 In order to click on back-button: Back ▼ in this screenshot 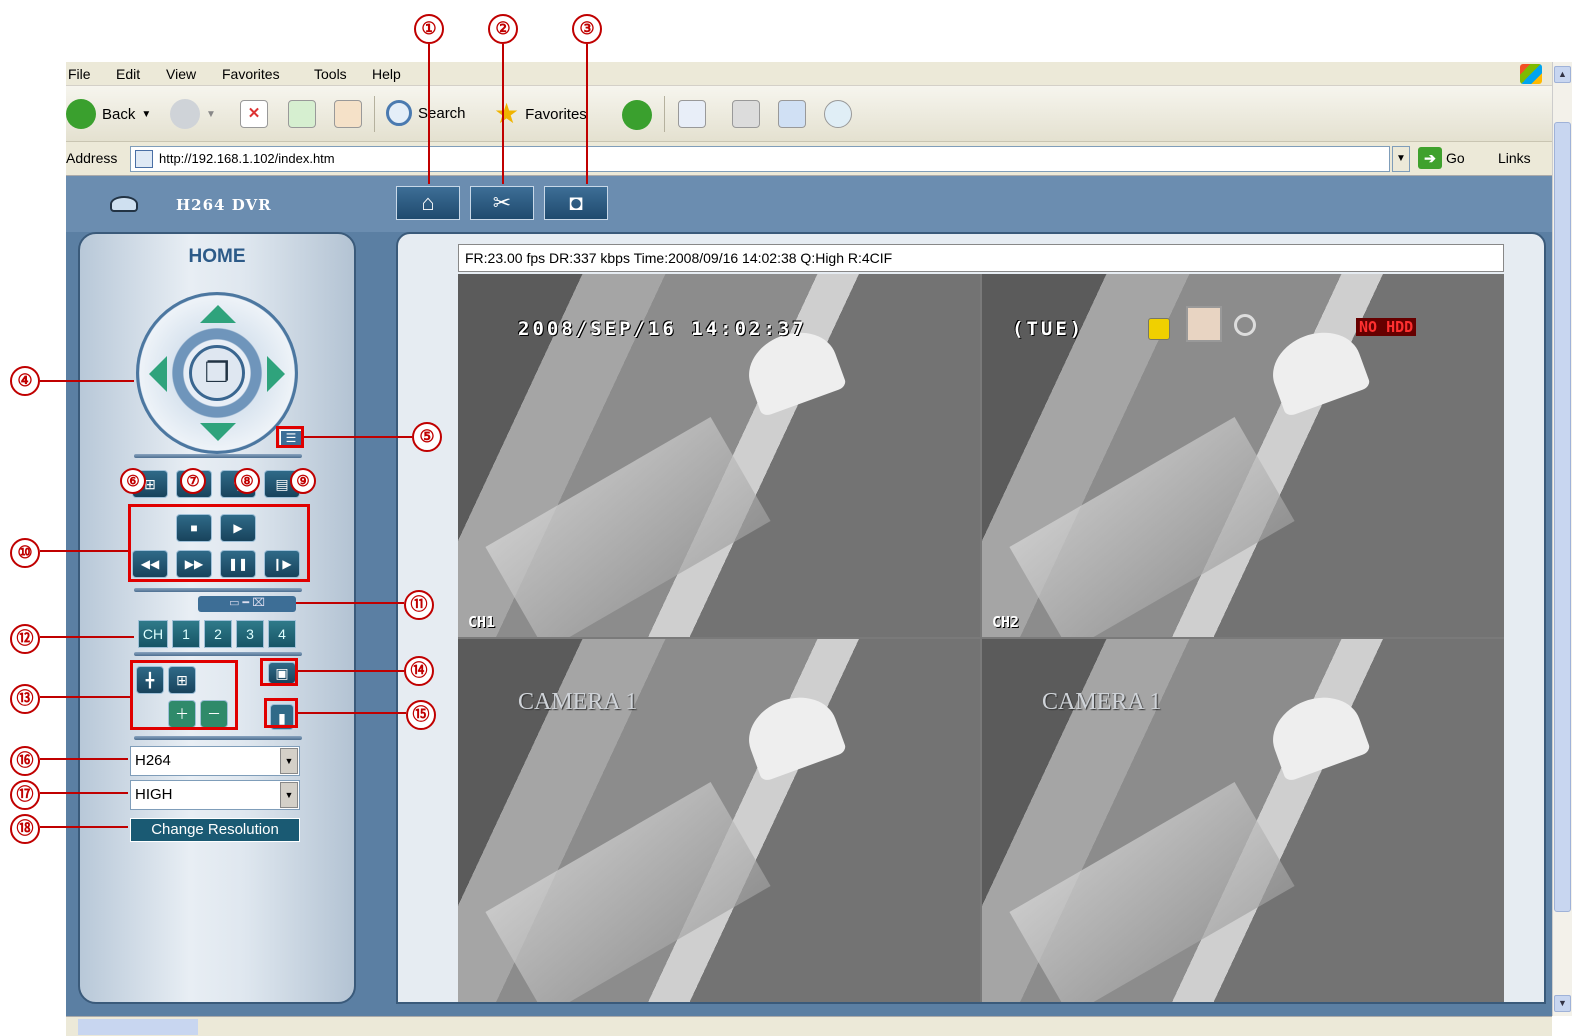, I will do `click(108, 114)`.